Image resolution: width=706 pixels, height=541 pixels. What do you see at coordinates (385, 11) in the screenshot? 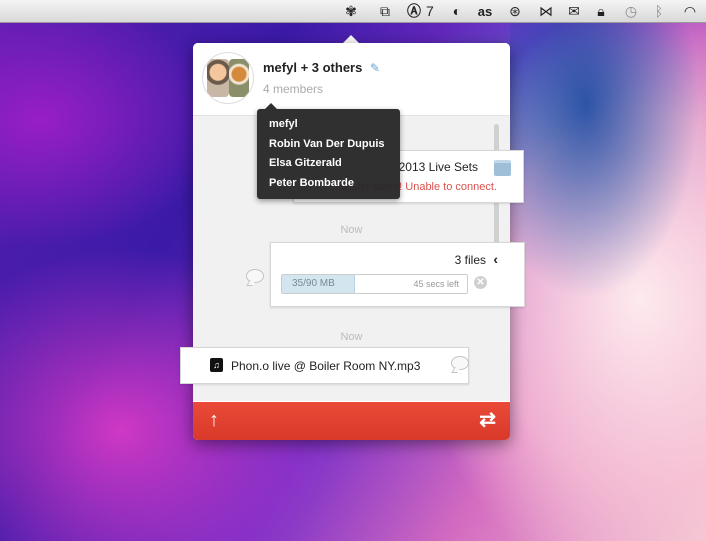
I see `crop-icon: ⧉` at bounding box center [385, 11].